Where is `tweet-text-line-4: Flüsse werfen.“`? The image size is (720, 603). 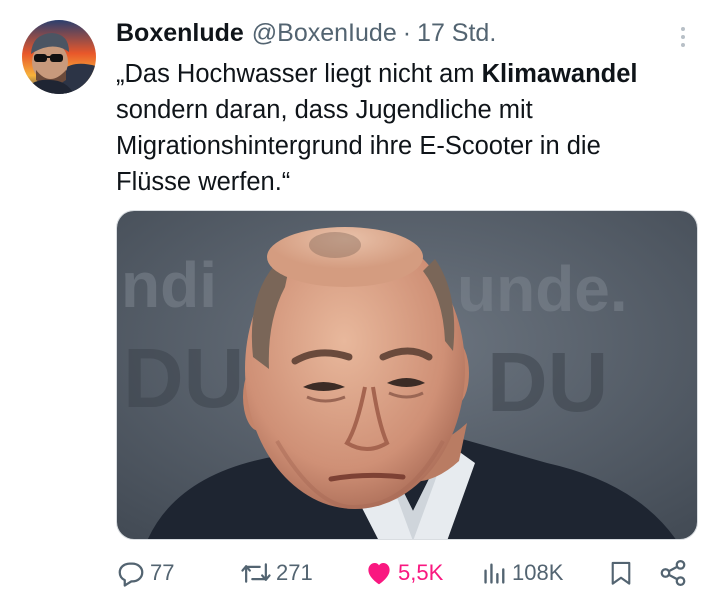 tweet-text-line-4: Flüsse werfen.“ is located at coordinates (203, 182).